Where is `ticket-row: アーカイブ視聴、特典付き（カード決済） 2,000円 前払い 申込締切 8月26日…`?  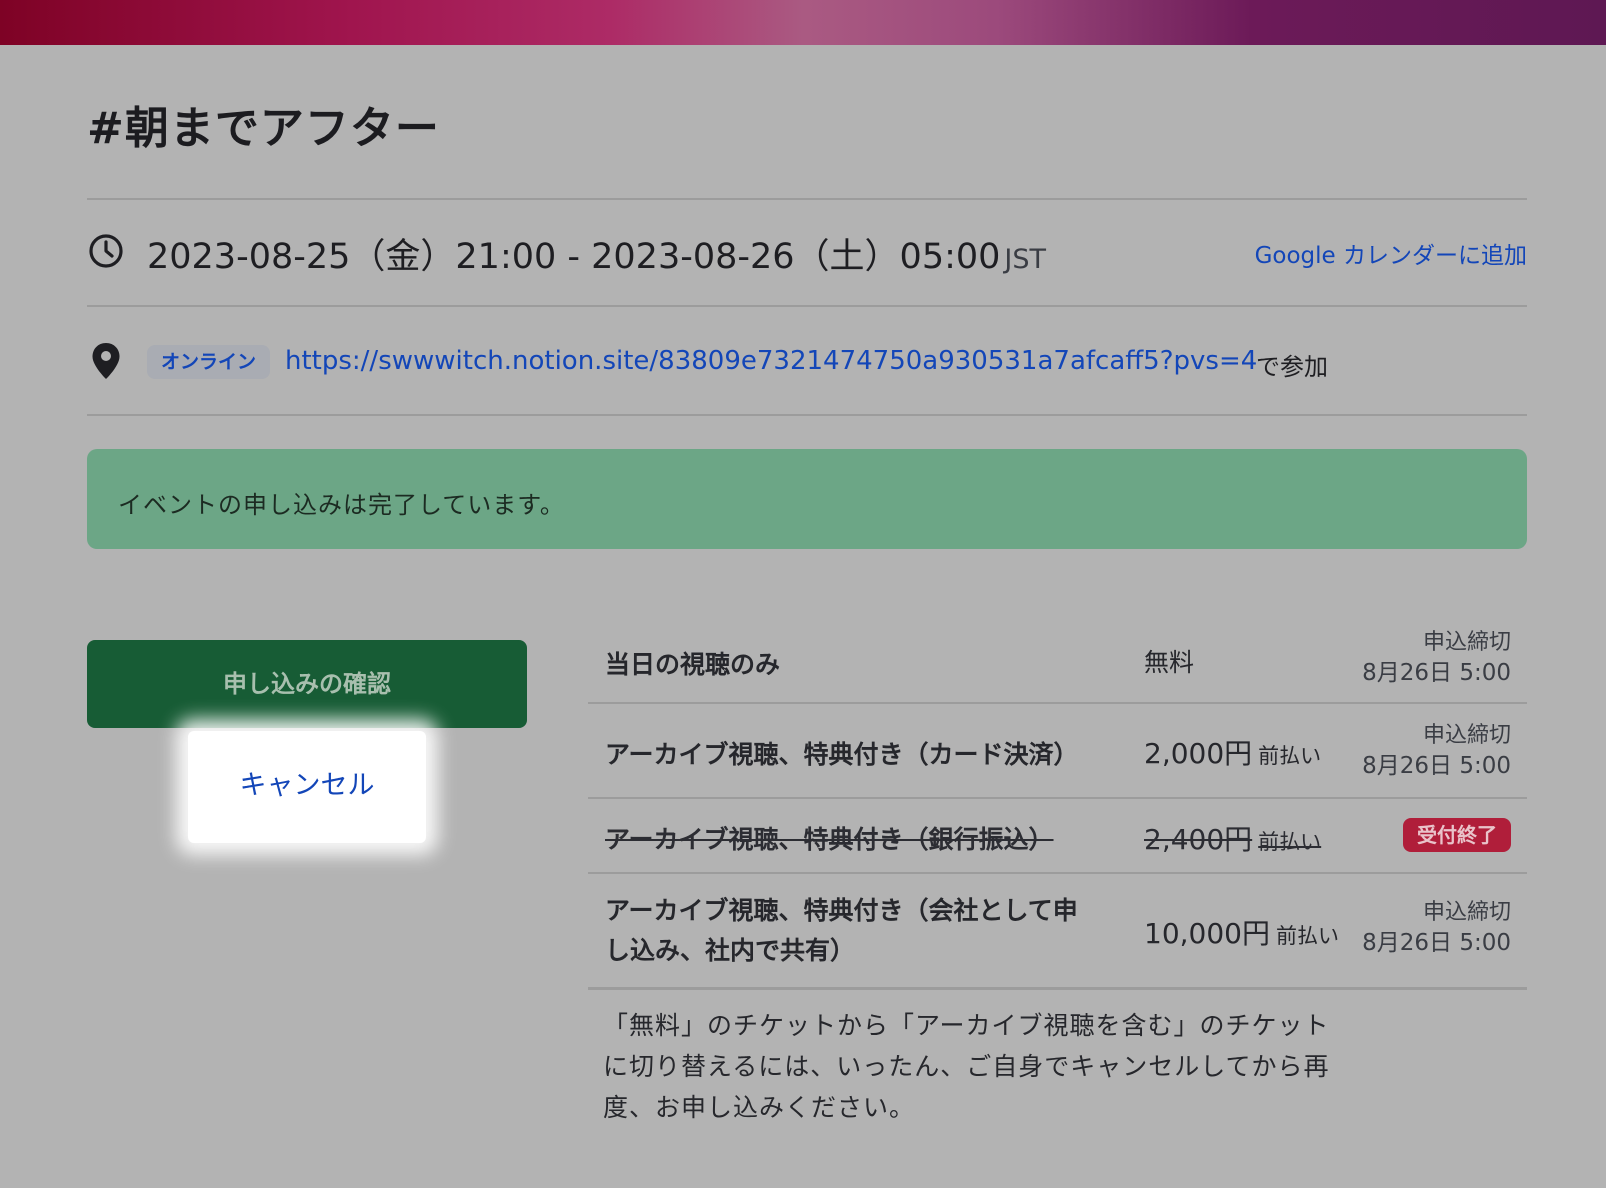 ticket-row: アーカイブ視聴、特典付き（カード決済） 2,000円 前払い 申込締切 8月26日… is located at coordinates (1057, 751).